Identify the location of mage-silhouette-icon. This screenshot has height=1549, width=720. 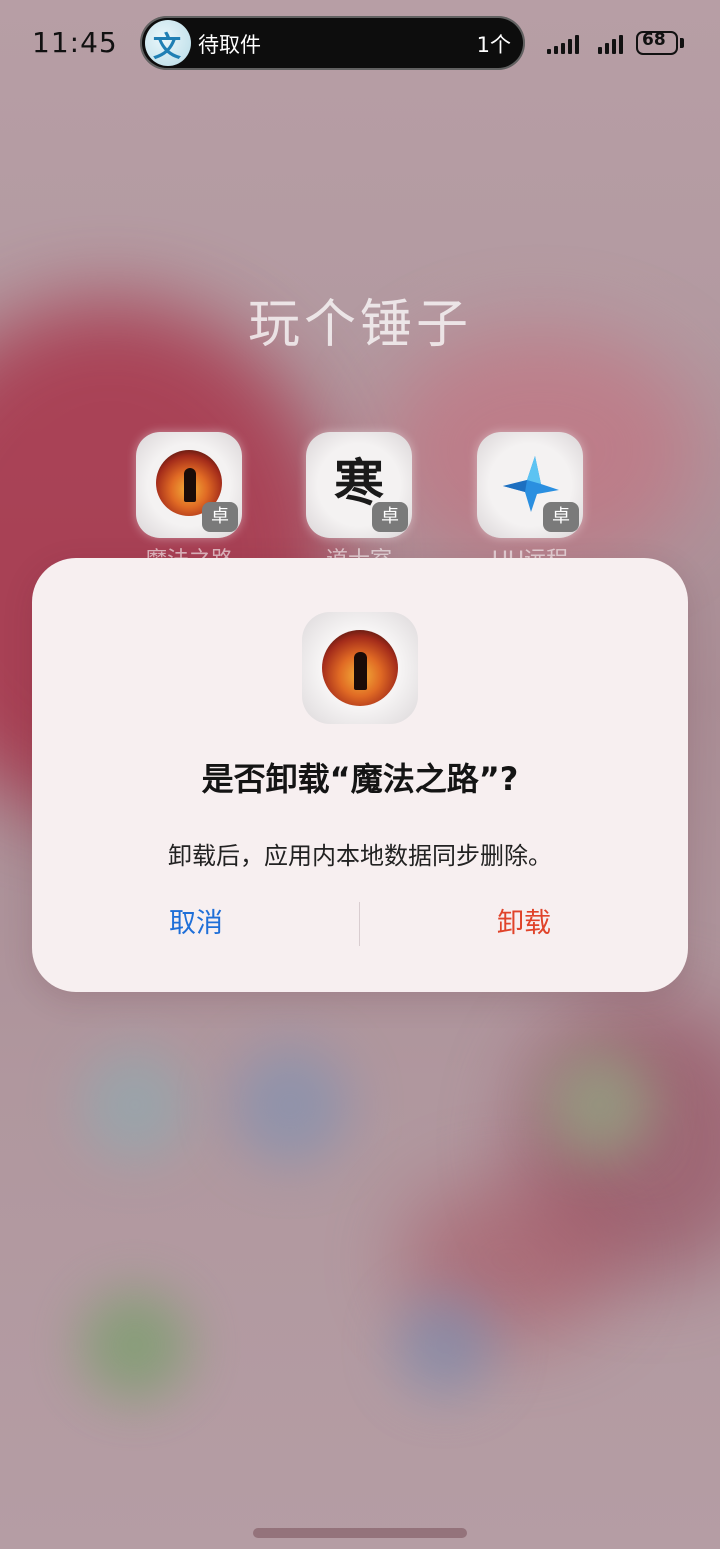
(360, 668).